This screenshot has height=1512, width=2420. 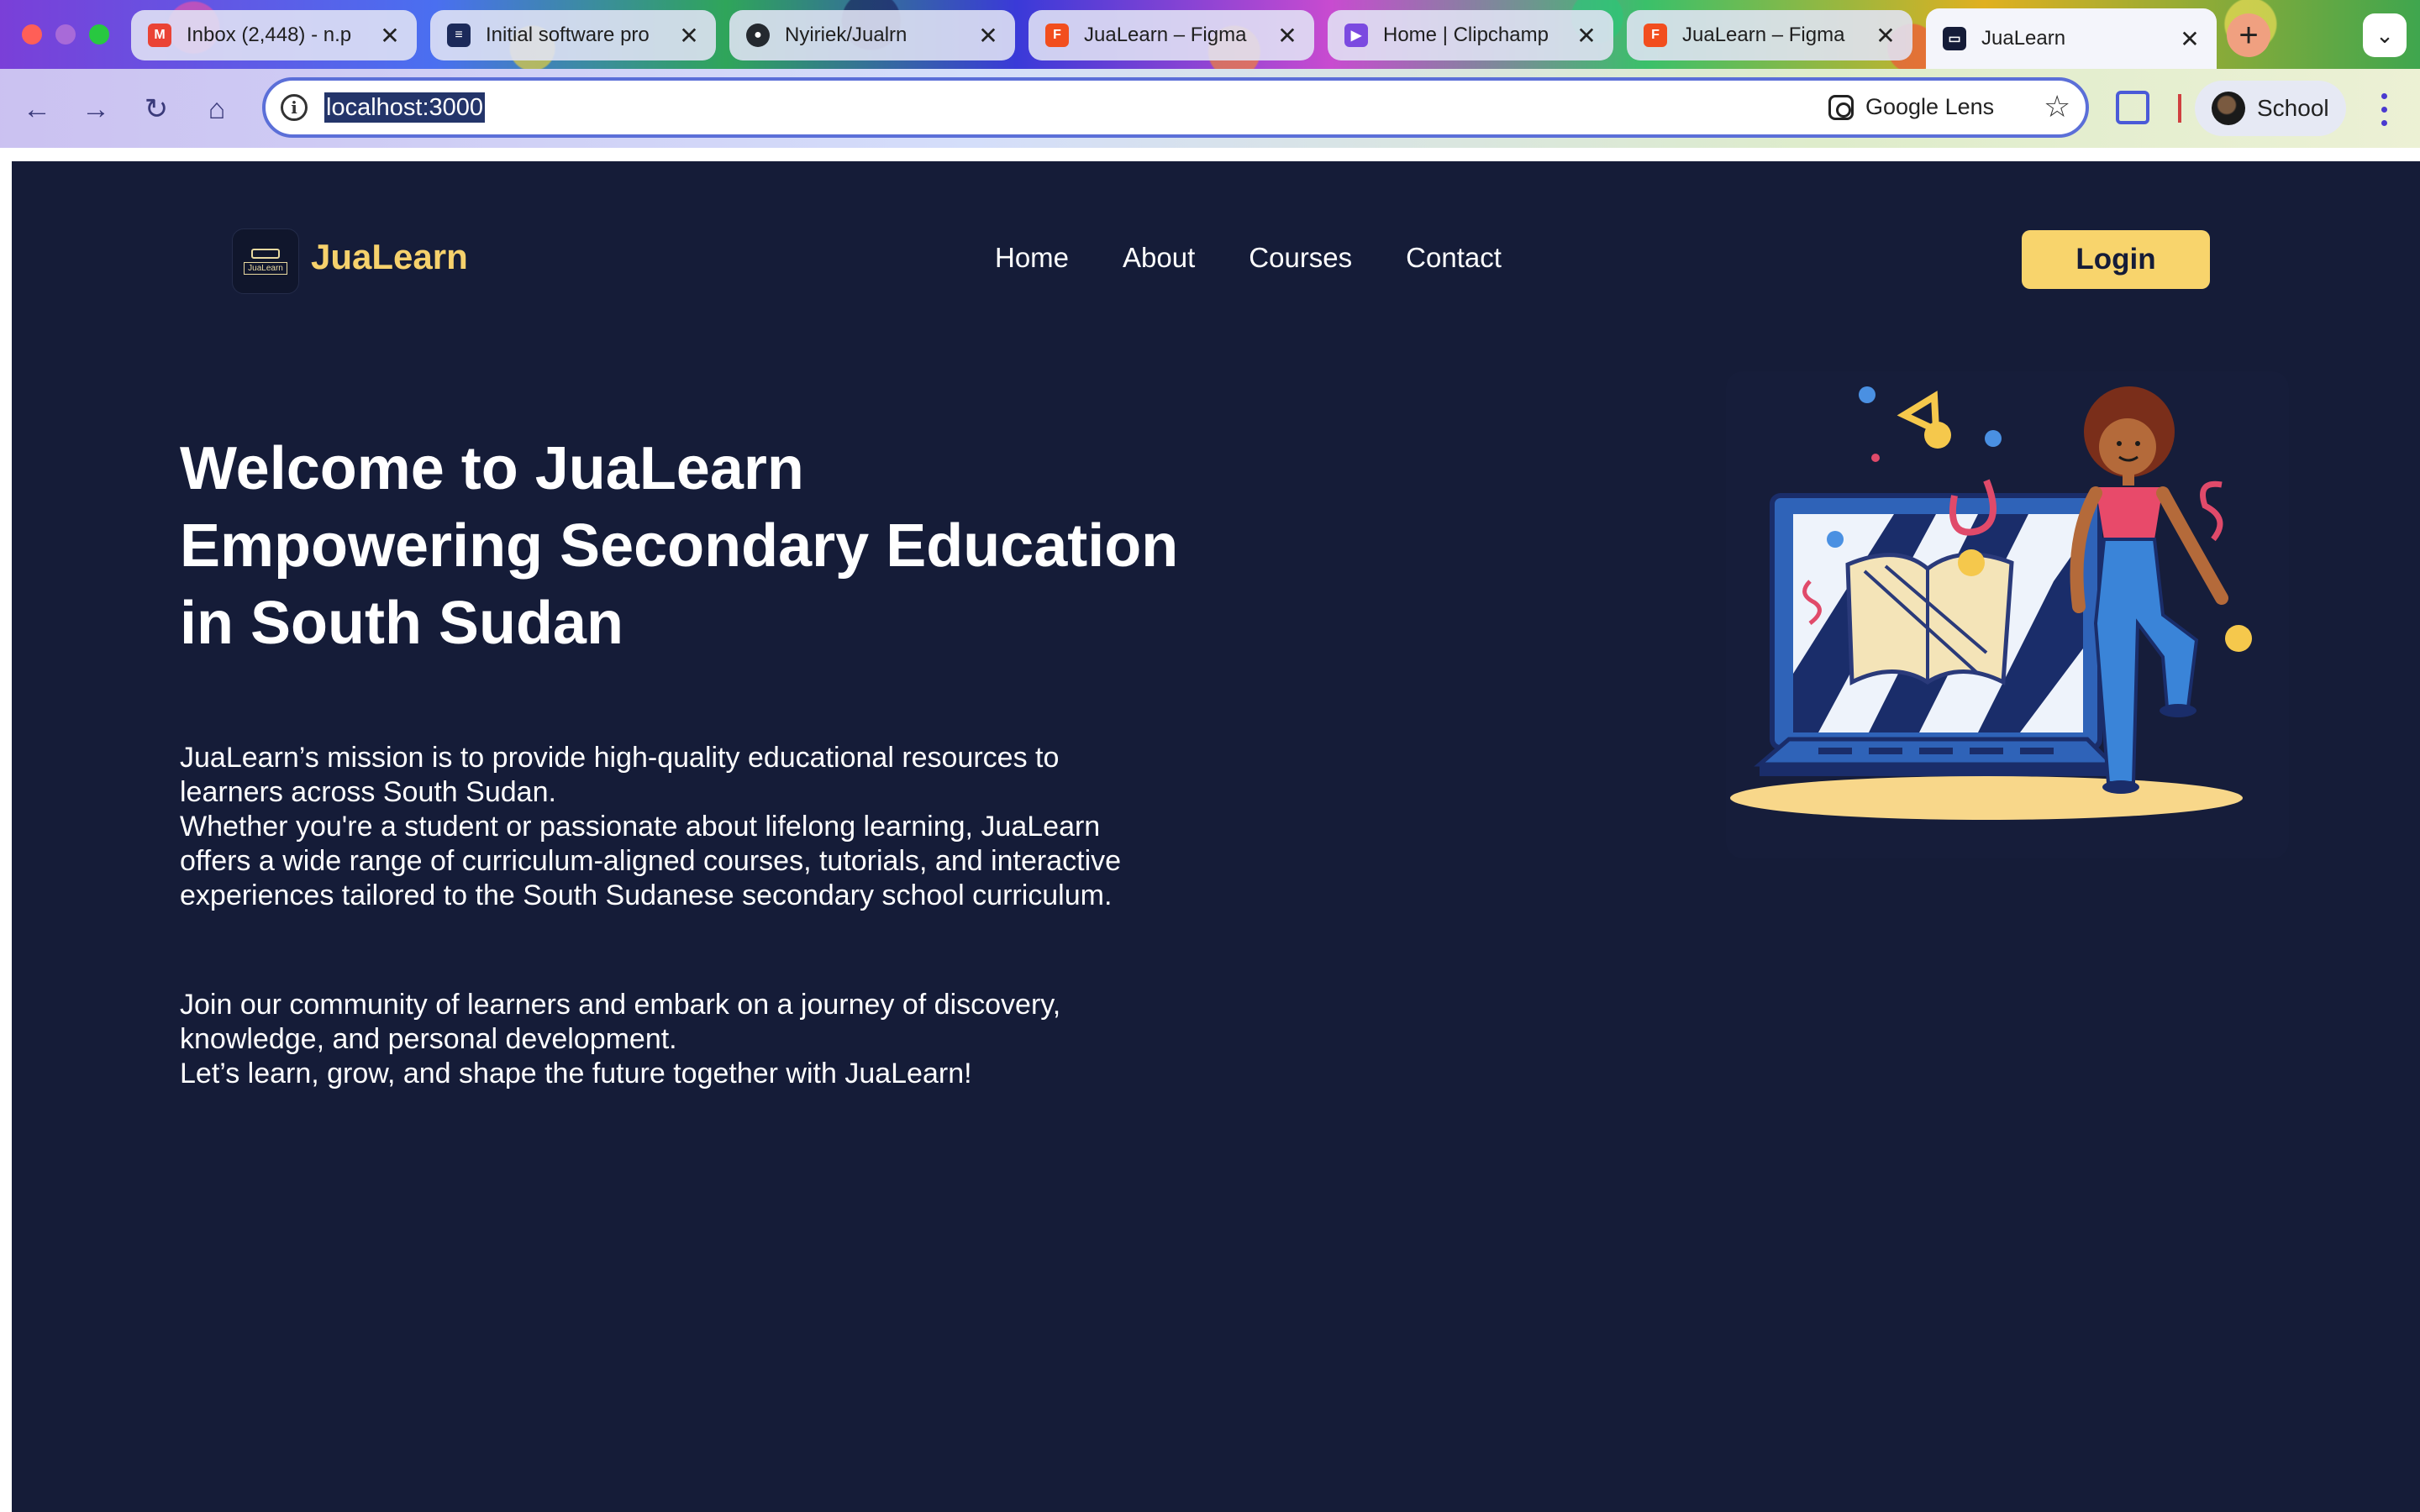 What do you see at coordinates (1930, 106) in the screenshot?
I see `google-lens-label: Google Lens` at bounding box center [1930, 106].